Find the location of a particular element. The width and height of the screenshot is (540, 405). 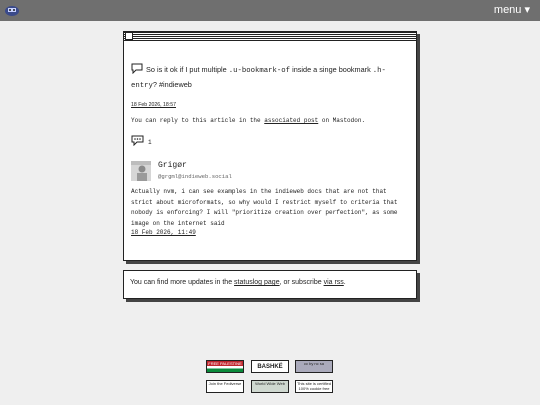

post-text-1: So is it ok if I put multiple is located at coordinates (187, 69).